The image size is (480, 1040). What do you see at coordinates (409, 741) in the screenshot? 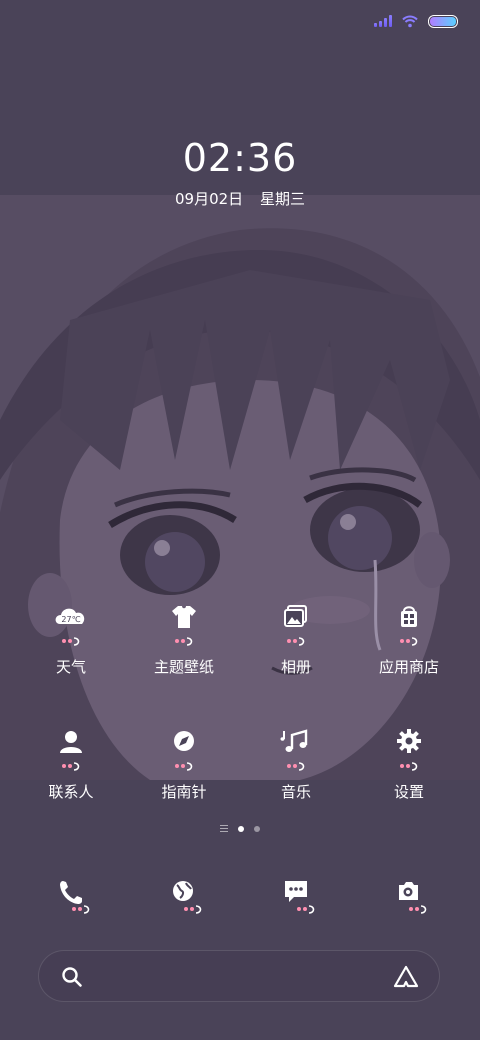
I see `settings-icon` at bounding box center [409, 741].